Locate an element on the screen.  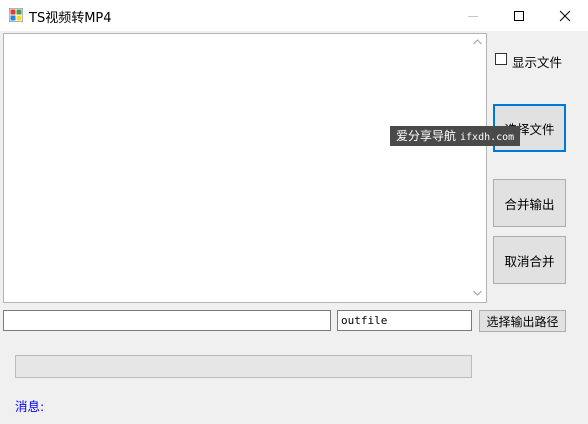
close-icon is located at coordinates (565, 16).